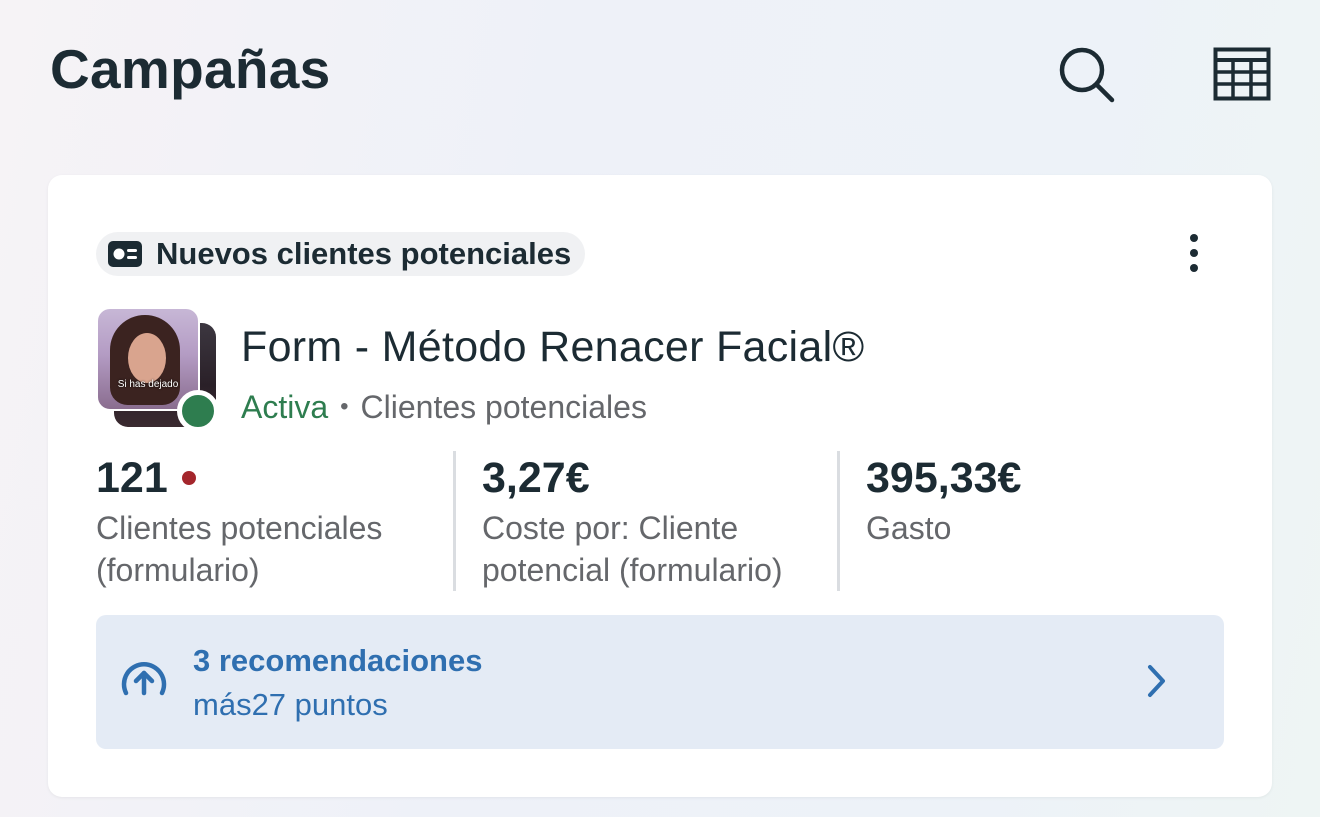 The image size is (1320, 817). What do you see at coordinates (503, 407) in the screenshot?
I see `objective-type: Clientes potenciales` at bounding box center [503, 407].